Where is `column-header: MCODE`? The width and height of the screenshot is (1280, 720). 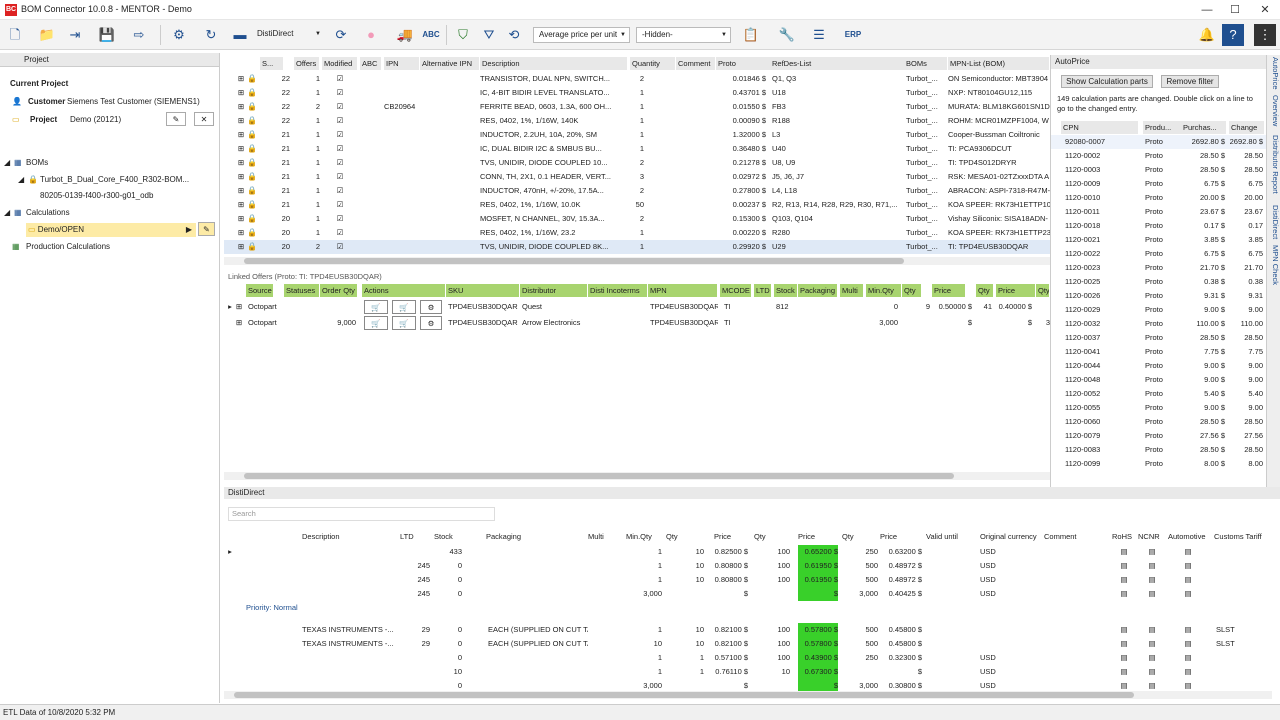
column-header: MCODE is located at coordinates (736, 290).